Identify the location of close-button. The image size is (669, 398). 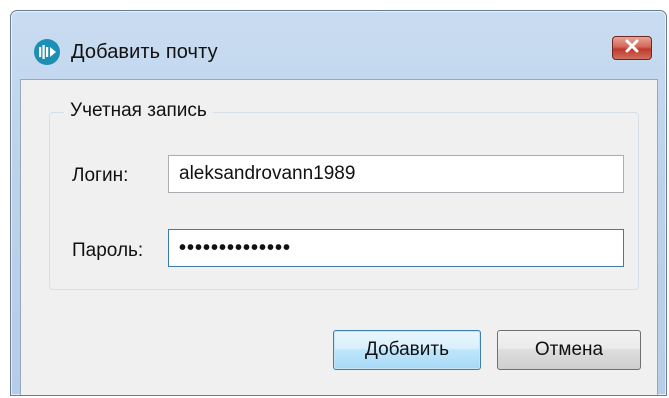
(632, 48).